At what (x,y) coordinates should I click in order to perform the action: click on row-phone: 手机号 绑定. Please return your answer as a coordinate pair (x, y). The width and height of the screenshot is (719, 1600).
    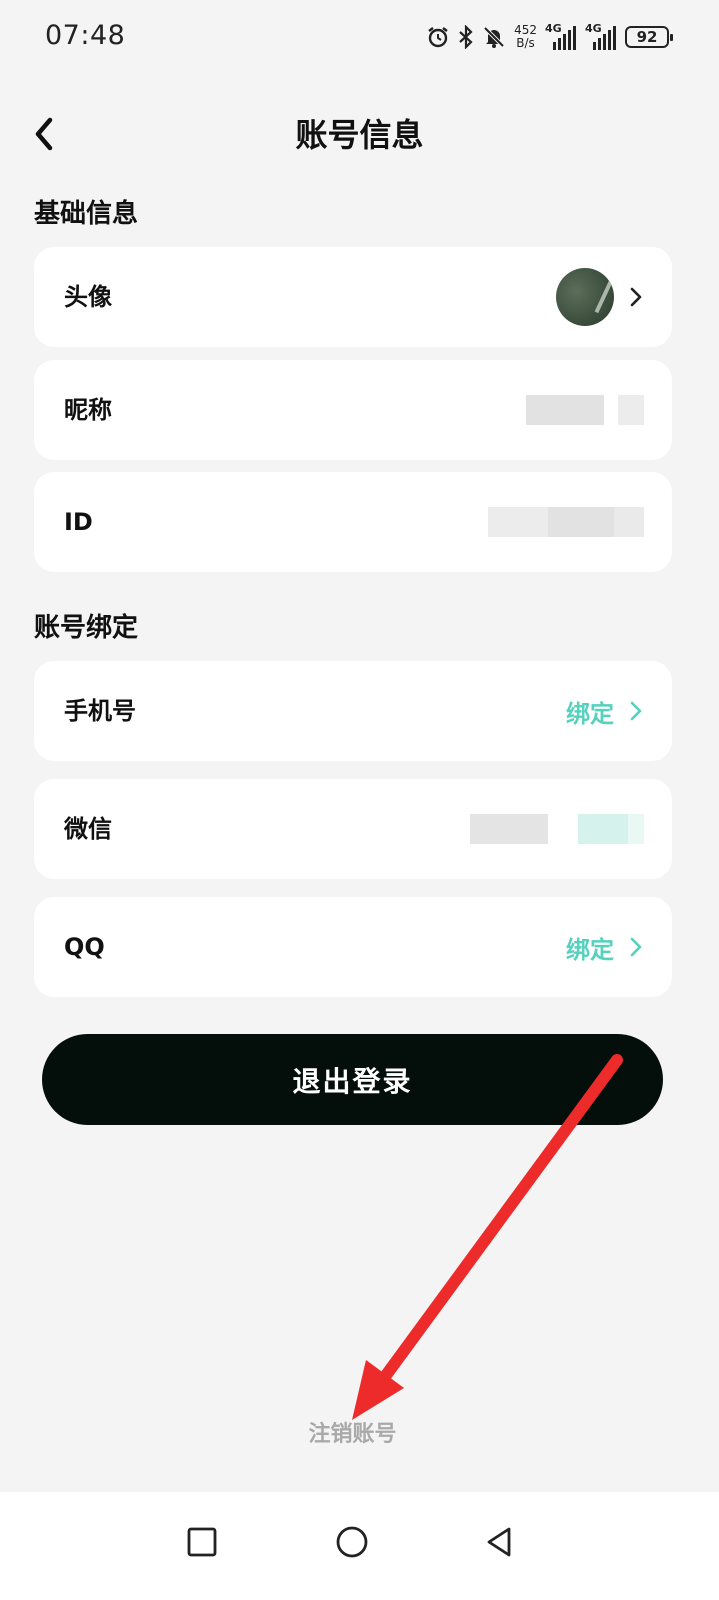
    Looking at the image, I should click on (353, 711).